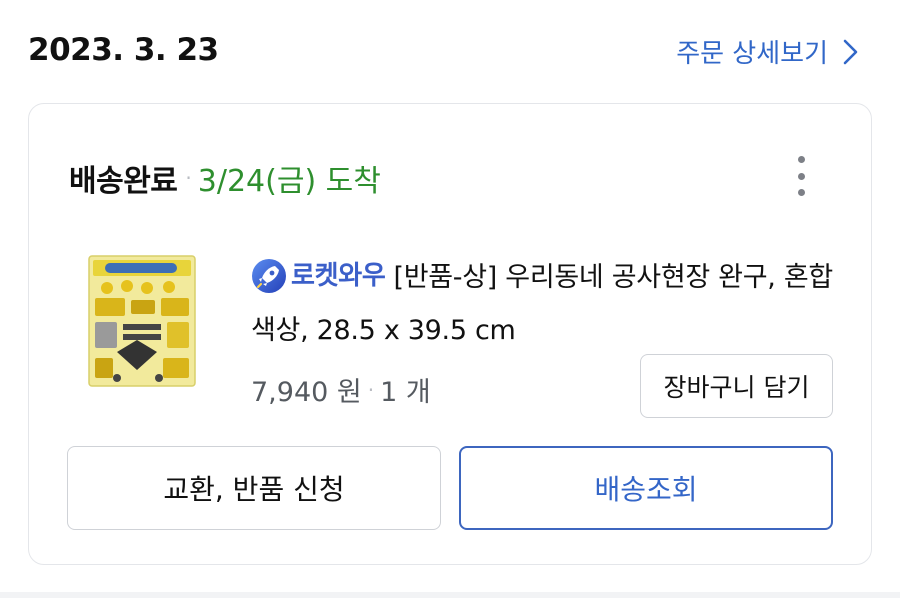 This screenshot has width=900, height=598. What do you see at coordinates (801, 176) in the screenshot?
I see `more-vertical-icon` at bounding box center [801, 176].